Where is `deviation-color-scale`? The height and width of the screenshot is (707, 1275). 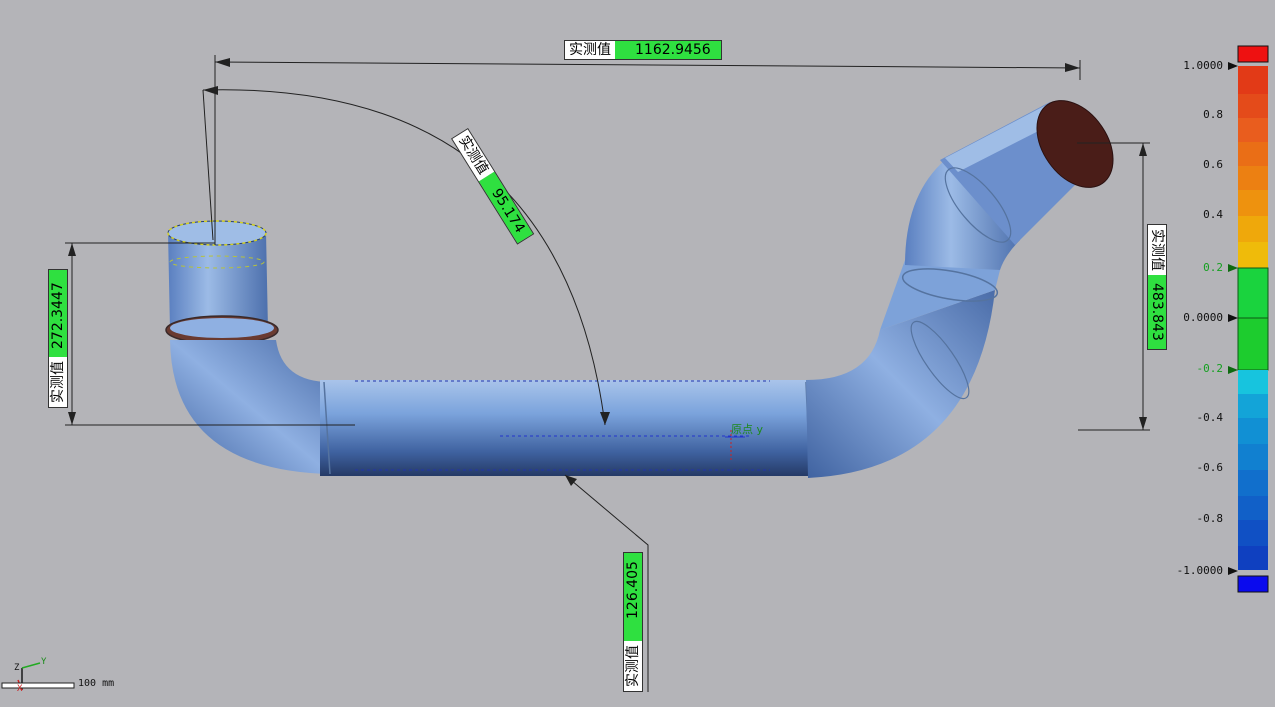 deviation-color-scale is located at coordinates (1248, 319).